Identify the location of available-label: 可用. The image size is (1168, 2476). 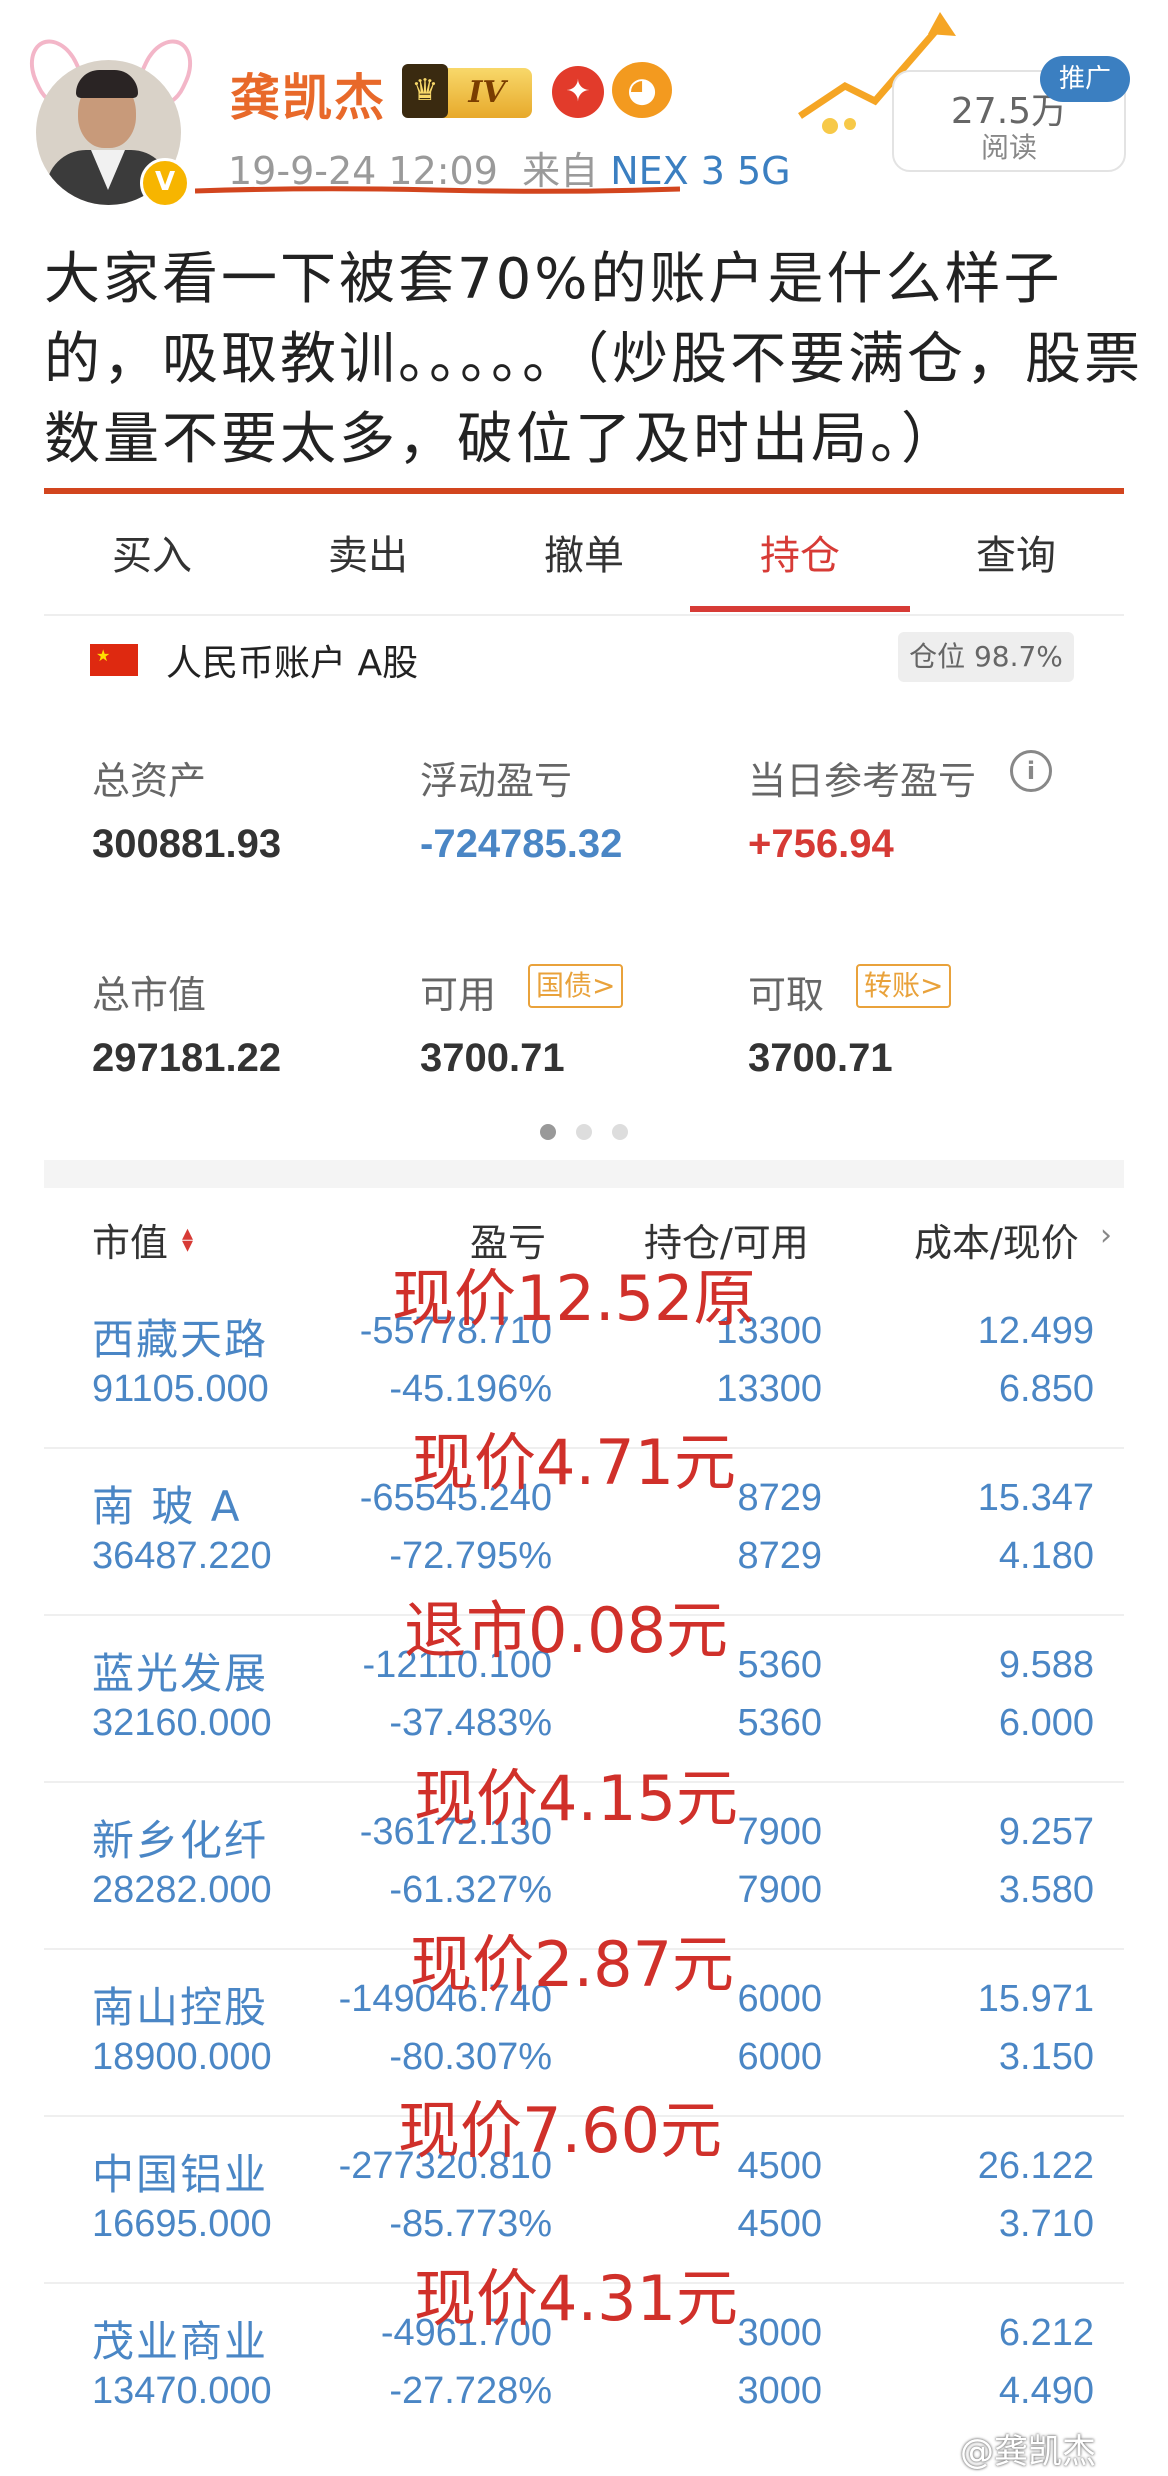
(458, 995).